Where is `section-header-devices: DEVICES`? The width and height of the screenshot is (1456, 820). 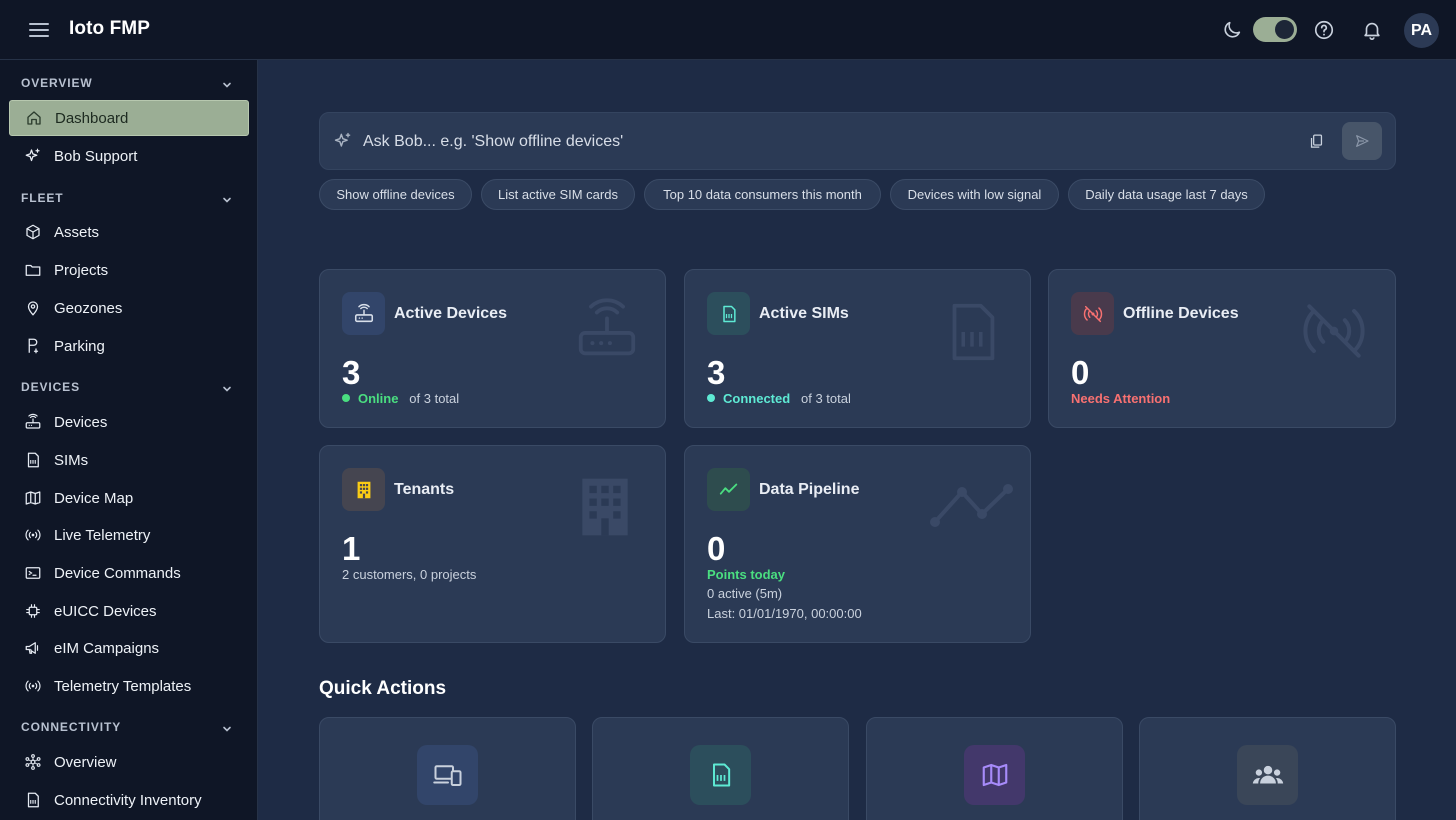
section-header-devices: DEVICES is located at coordinates (129, 389).